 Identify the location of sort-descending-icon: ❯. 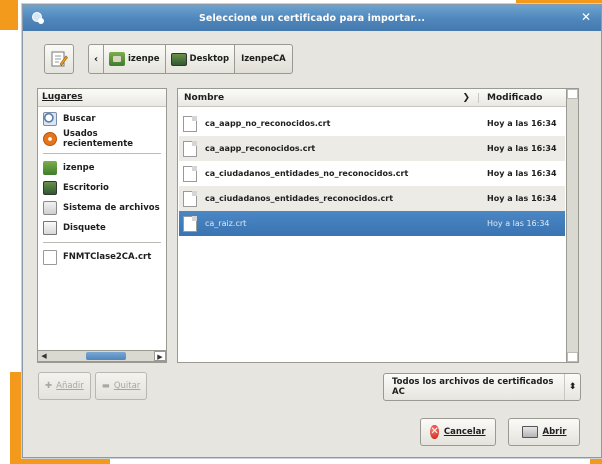
(466, 97).